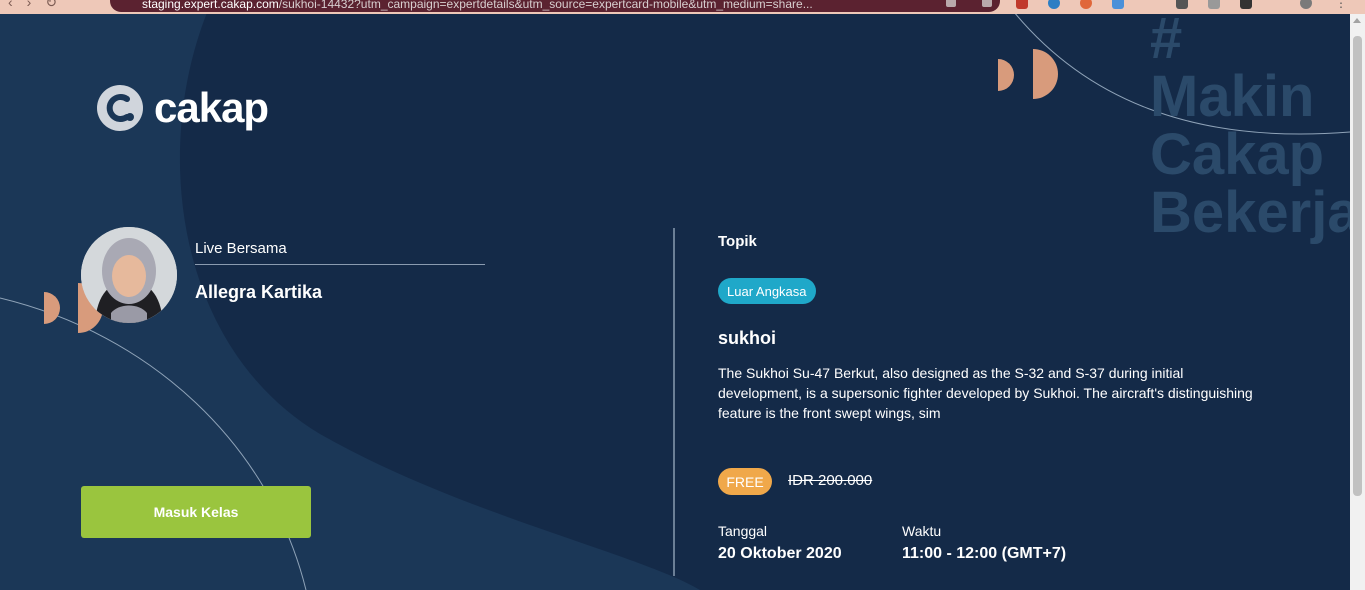  I want to click on cakap-logo-icon, so click(120, 108).